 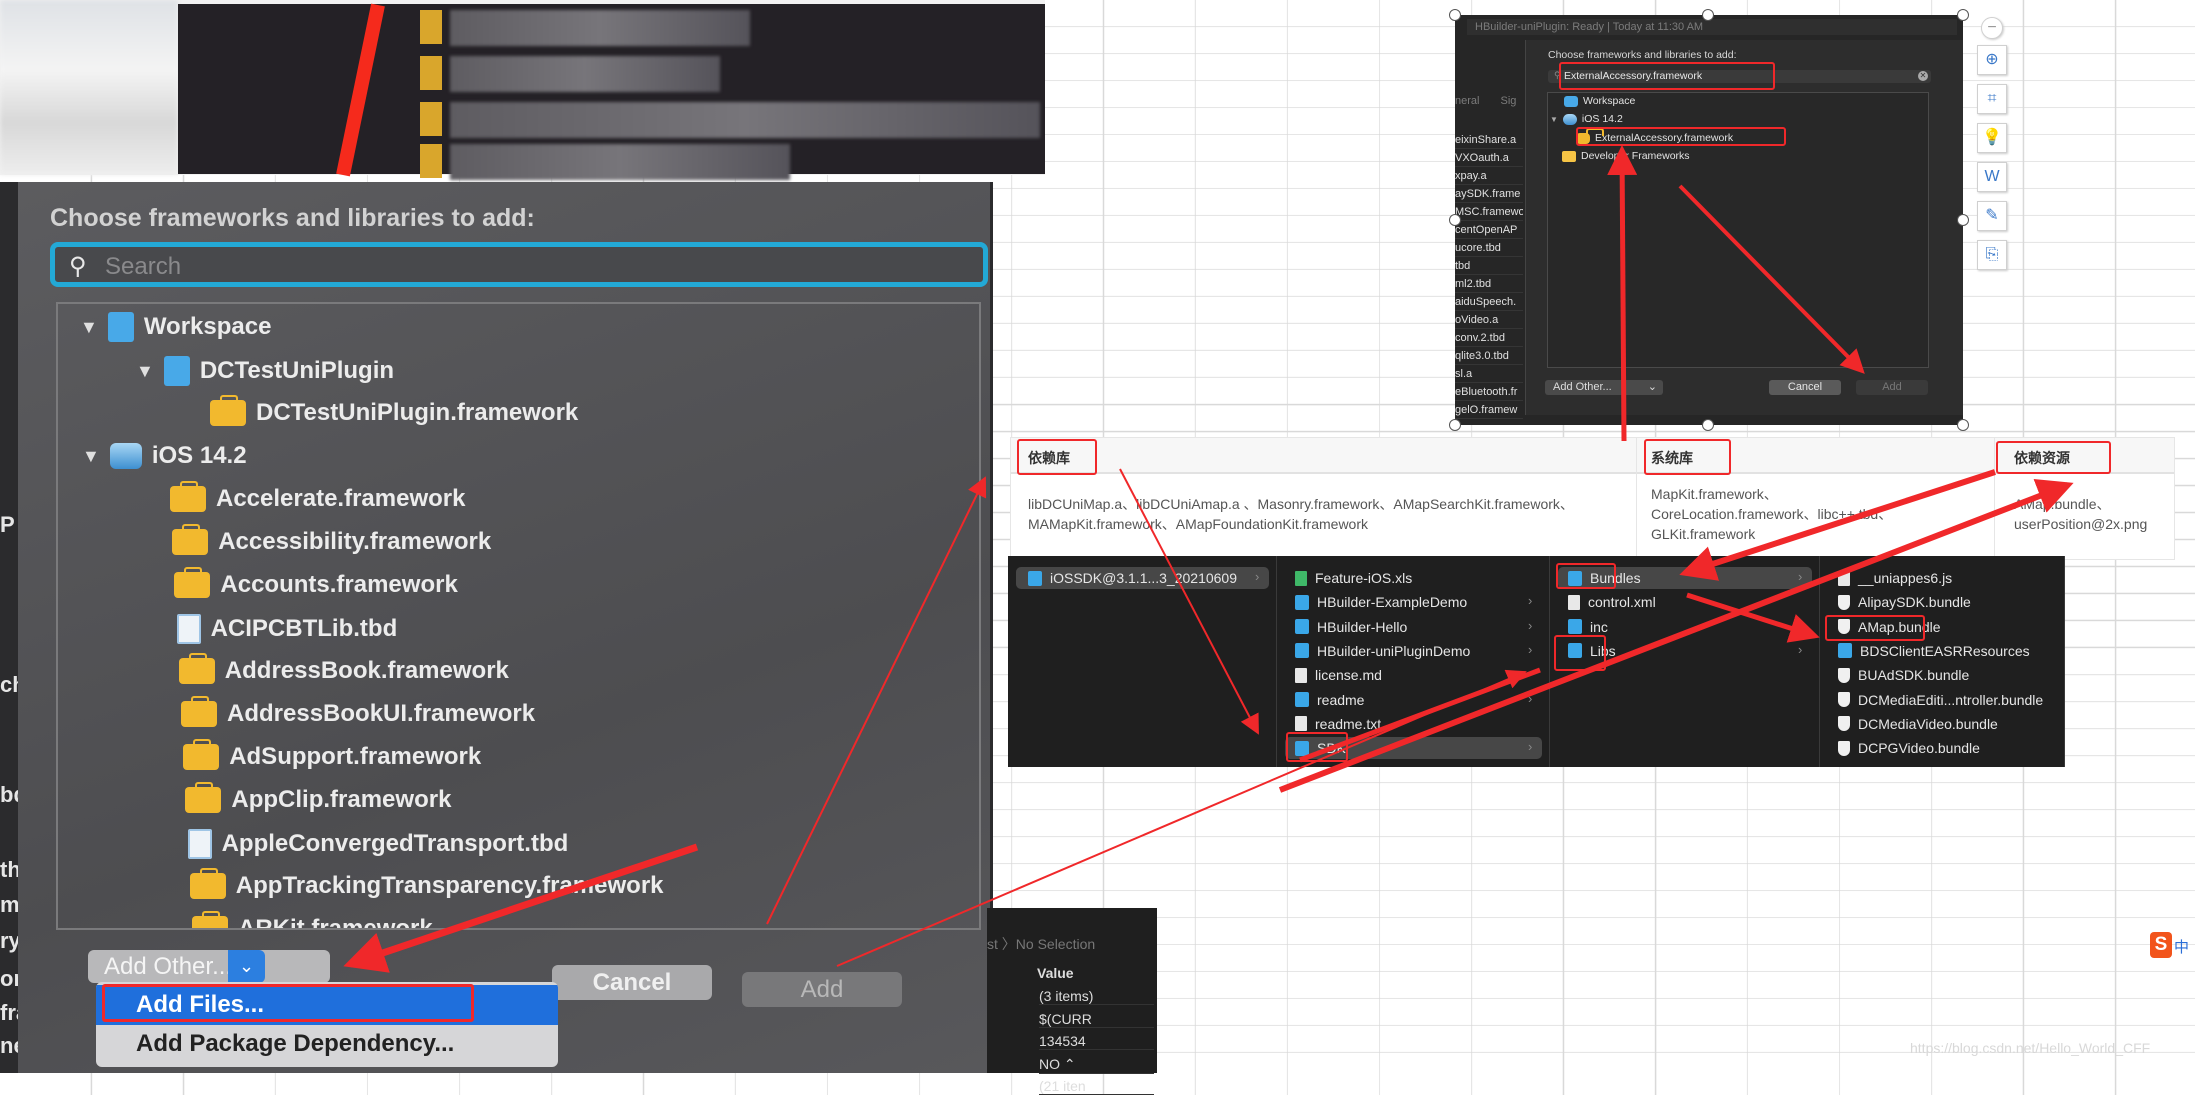 I want to click on tree-item: AdSupport.framework, so click(x=332, y=755).